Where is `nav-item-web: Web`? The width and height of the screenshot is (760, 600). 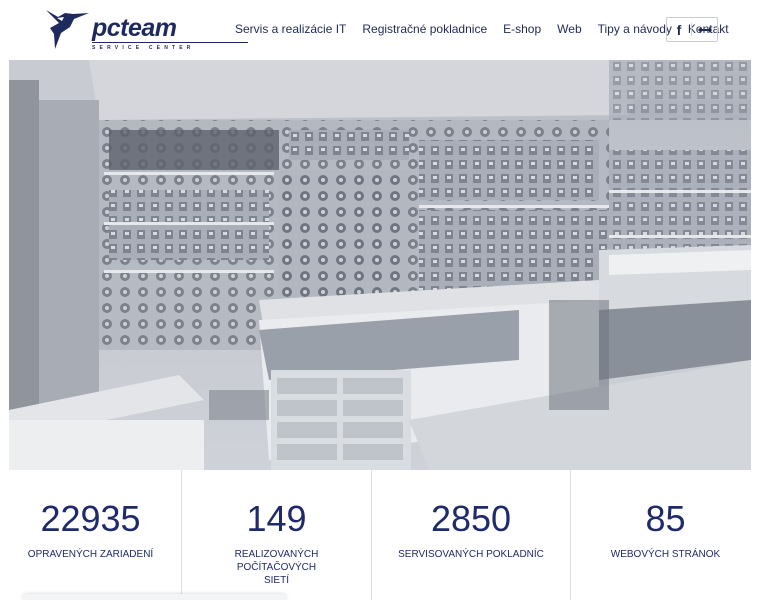
nav-item-web: Web is located at coordinates (569, 29).